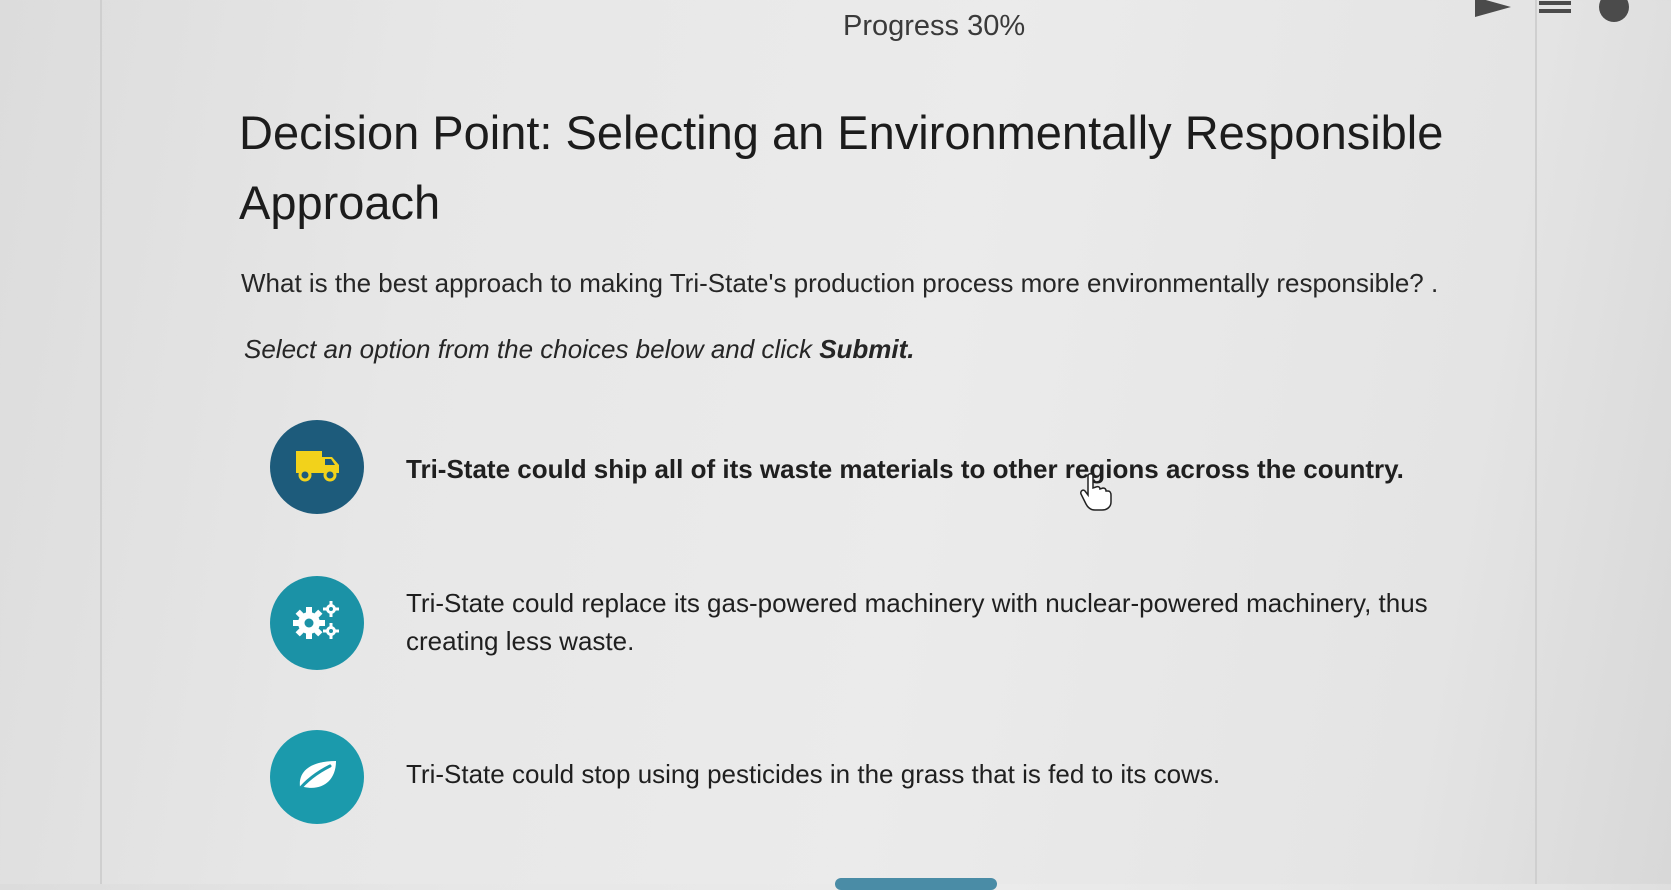  What do you see at coordinates (1095, 492) in the screenshot?
I see `hand-cursor-icon` at bounding box center [1095, 492].